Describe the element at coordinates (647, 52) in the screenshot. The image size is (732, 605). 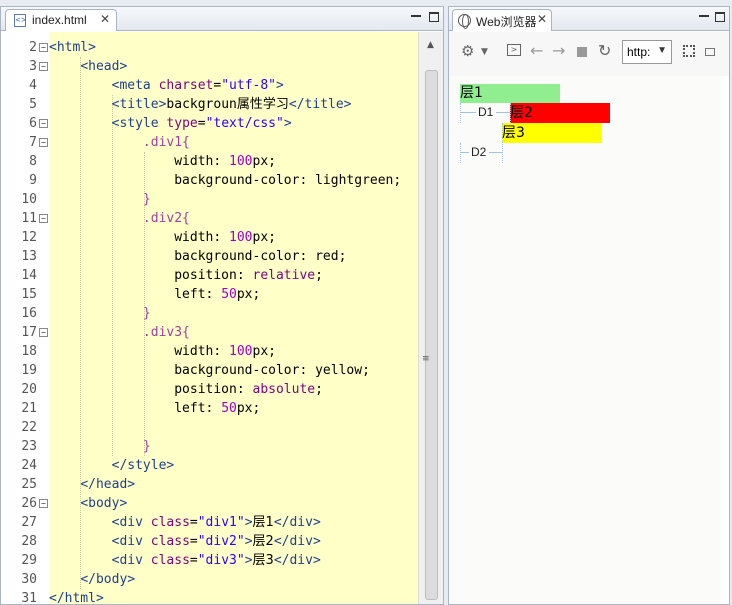
I see `url-input: http: ▼` at that location.